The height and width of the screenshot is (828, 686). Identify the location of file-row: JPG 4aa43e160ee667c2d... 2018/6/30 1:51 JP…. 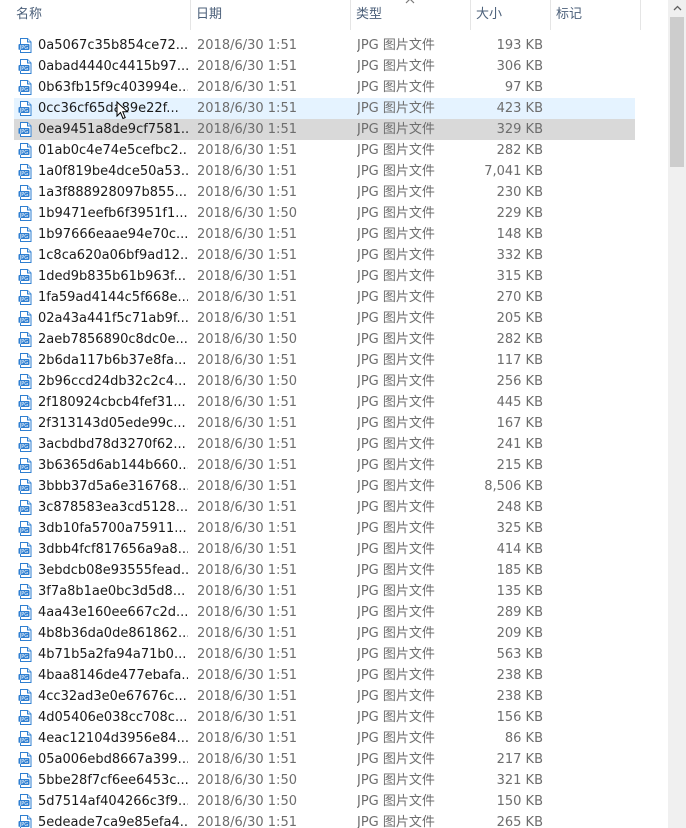
(334, 612).